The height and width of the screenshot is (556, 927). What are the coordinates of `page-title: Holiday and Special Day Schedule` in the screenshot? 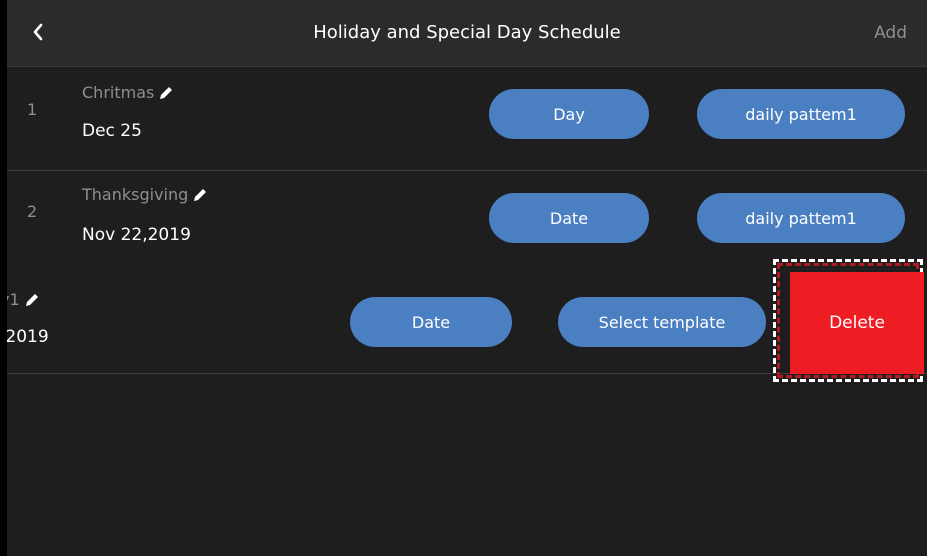 It's located at (467, 32).